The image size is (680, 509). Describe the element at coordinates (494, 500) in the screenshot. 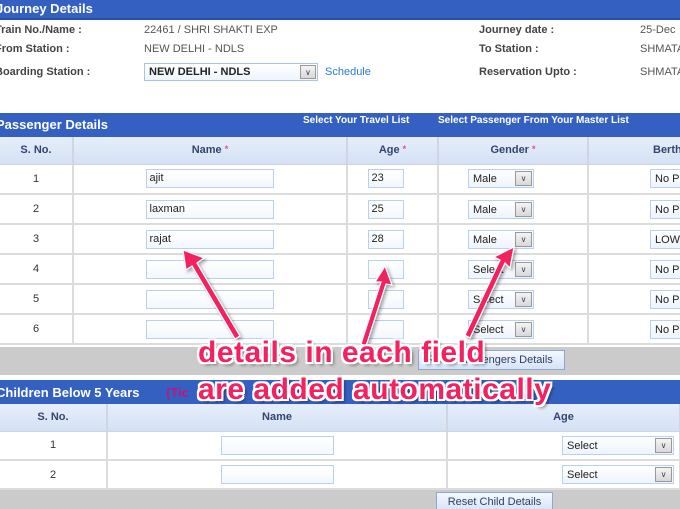

I see `reset-child-button: Reset Child Details` at that location.